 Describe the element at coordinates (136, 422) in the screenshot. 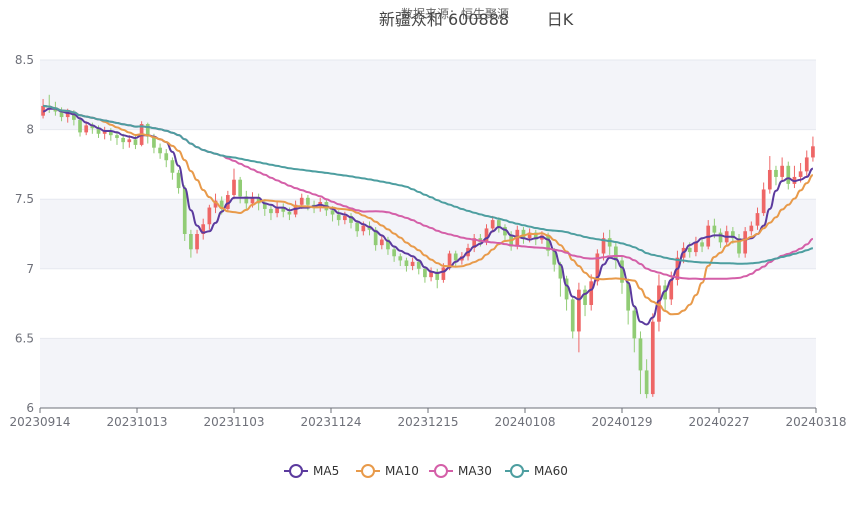

I see `x-tick-label: 20231013` at that location.